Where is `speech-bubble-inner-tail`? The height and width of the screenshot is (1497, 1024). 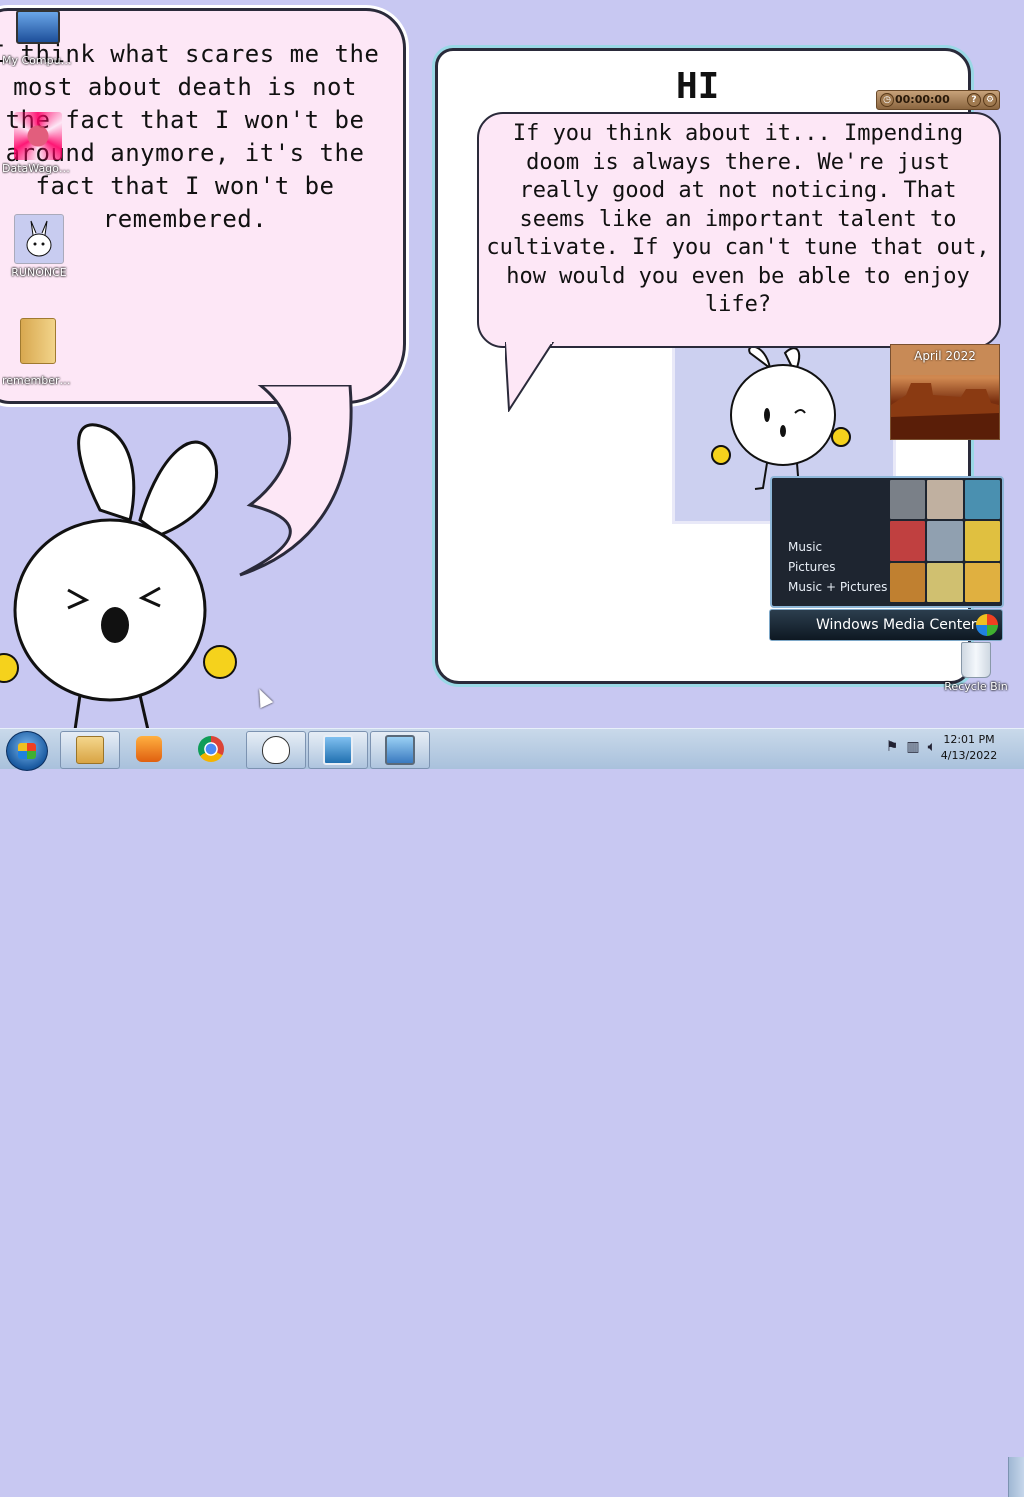
speech-bubble-inner-tail is located at coordinates (530, 377).